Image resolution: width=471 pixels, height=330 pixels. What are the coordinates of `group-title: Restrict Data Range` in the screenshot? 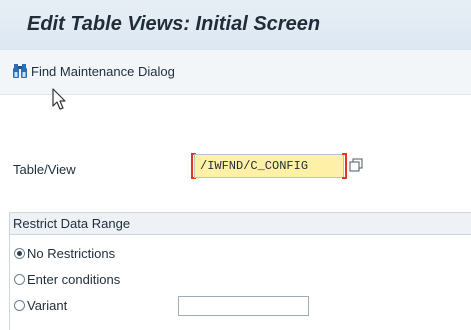 It's located at (72, 223).